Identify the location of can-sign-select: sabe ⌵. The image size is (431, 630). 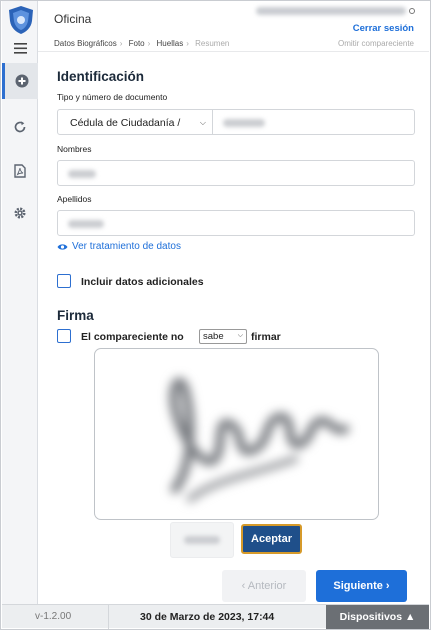
(223, 336).